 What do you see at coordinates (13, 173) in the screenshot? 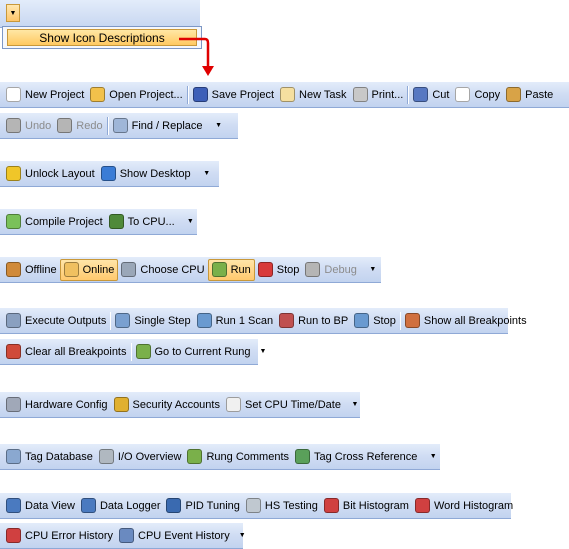
I see `lock-icon` at bounding box center [13, 173].